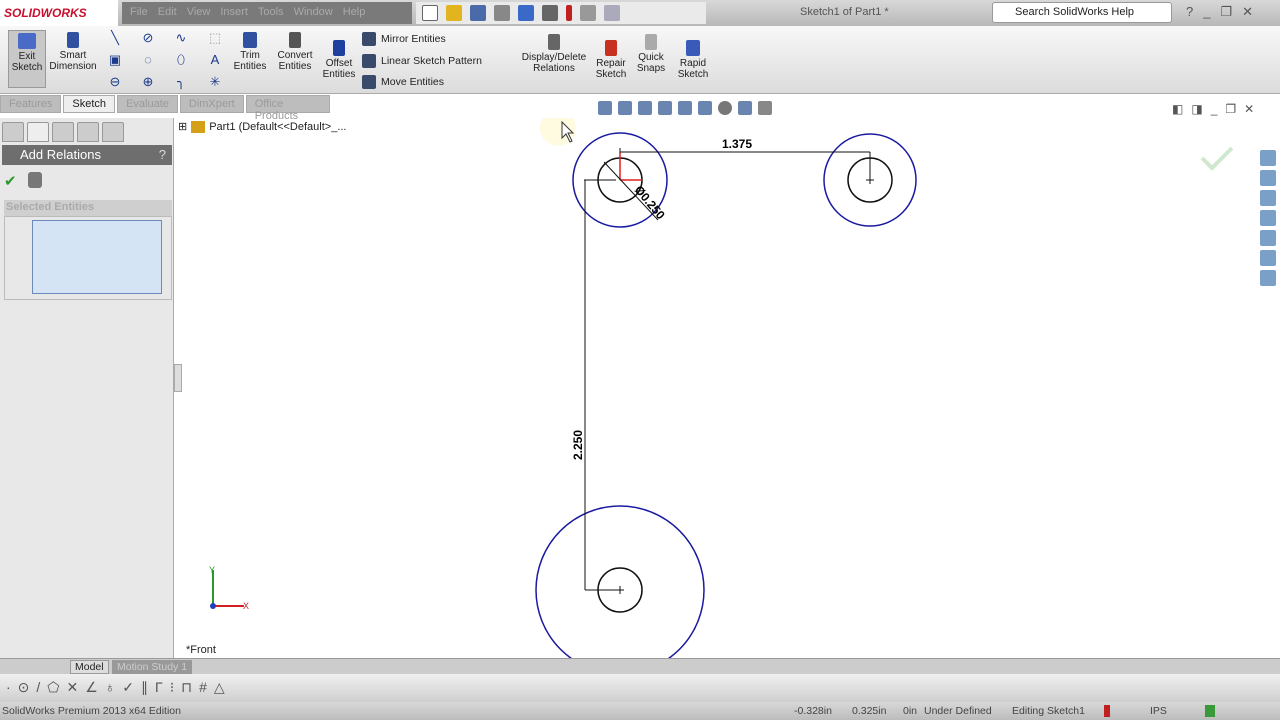 Image resolution: width=1280 pixels, height=720 pixels. Describe the element at coordinates (115, 60) in the screenshot. I see `rectangle-icon: ▣` at that location.